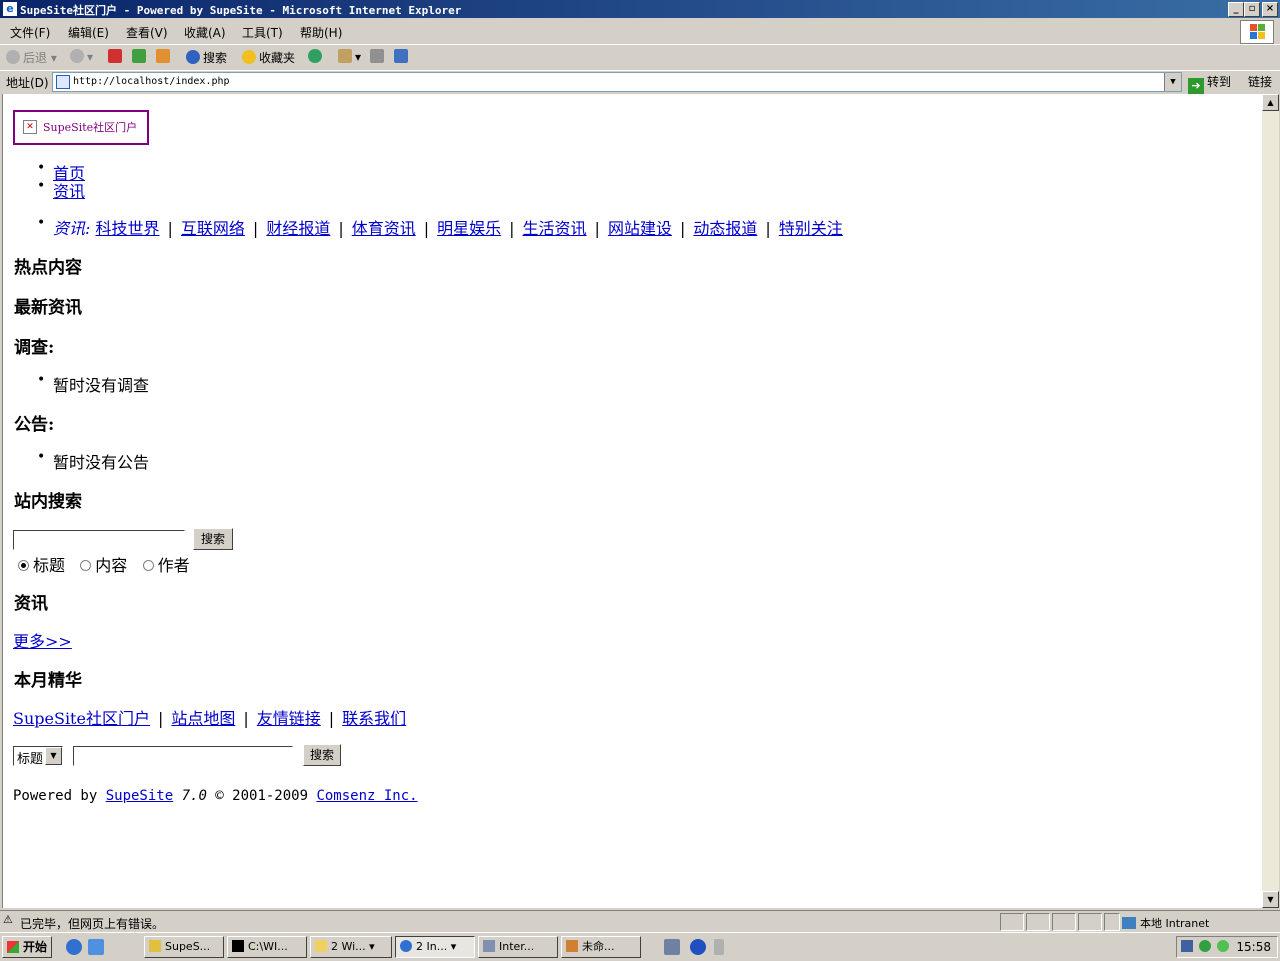 Image resolution: width=1280 pixels, height=961 pixels. What do you see at coordinates (13, 947) in the screenshot?
I see `windows-flag-icon` at bounding box center [13, 947].